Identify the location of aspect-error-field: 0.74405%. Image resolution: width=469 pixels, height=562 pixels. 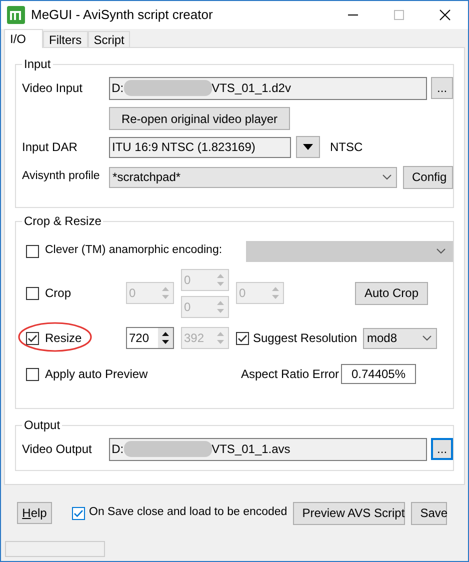
(378, 374).